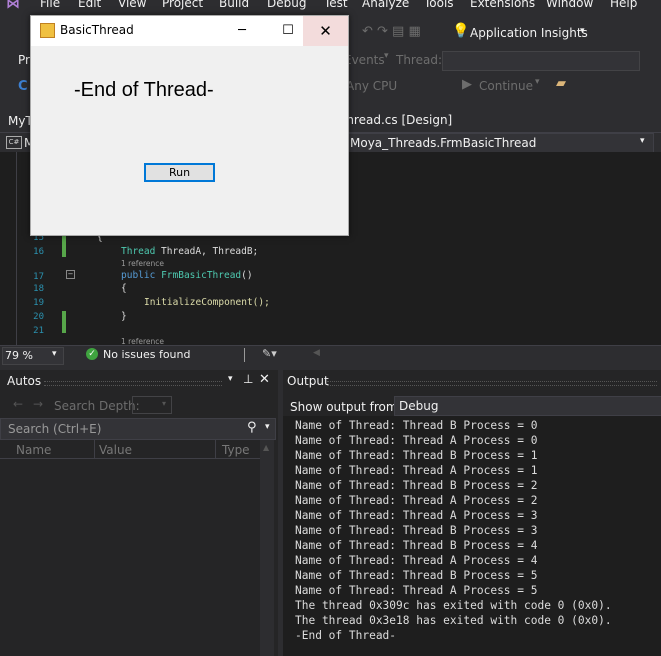  I want to click on end-of-thread-label: -End of Thread-, so click(144, 90).